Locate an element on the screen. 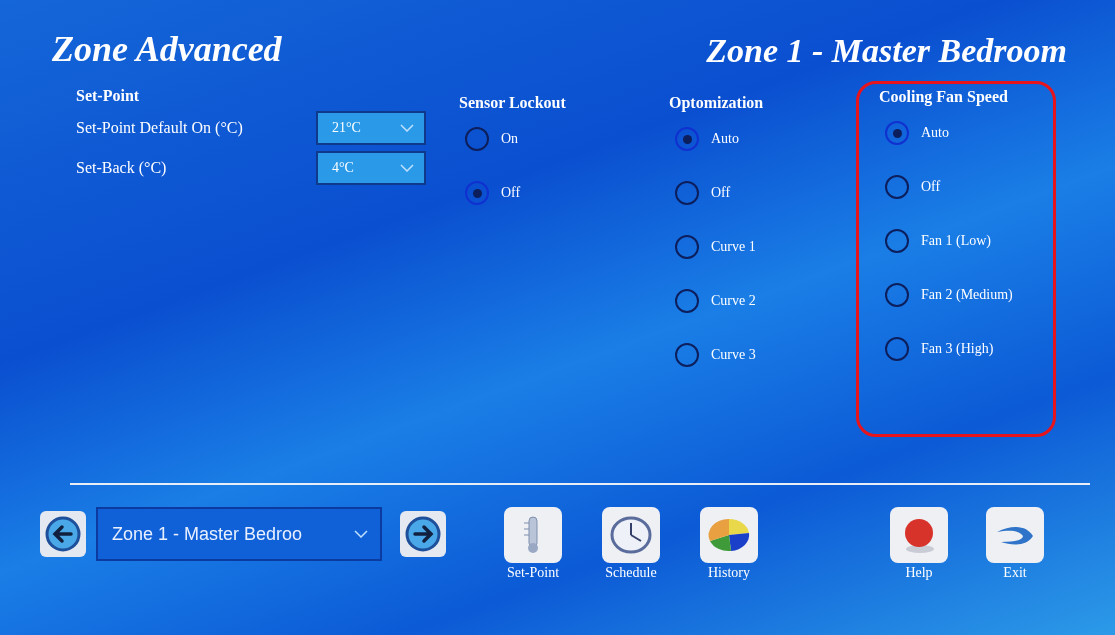 Image resolution: width=1115 pixels, height=635 pixels. radio-option: Fan 3 (High) is located at coordinates (958, 349).